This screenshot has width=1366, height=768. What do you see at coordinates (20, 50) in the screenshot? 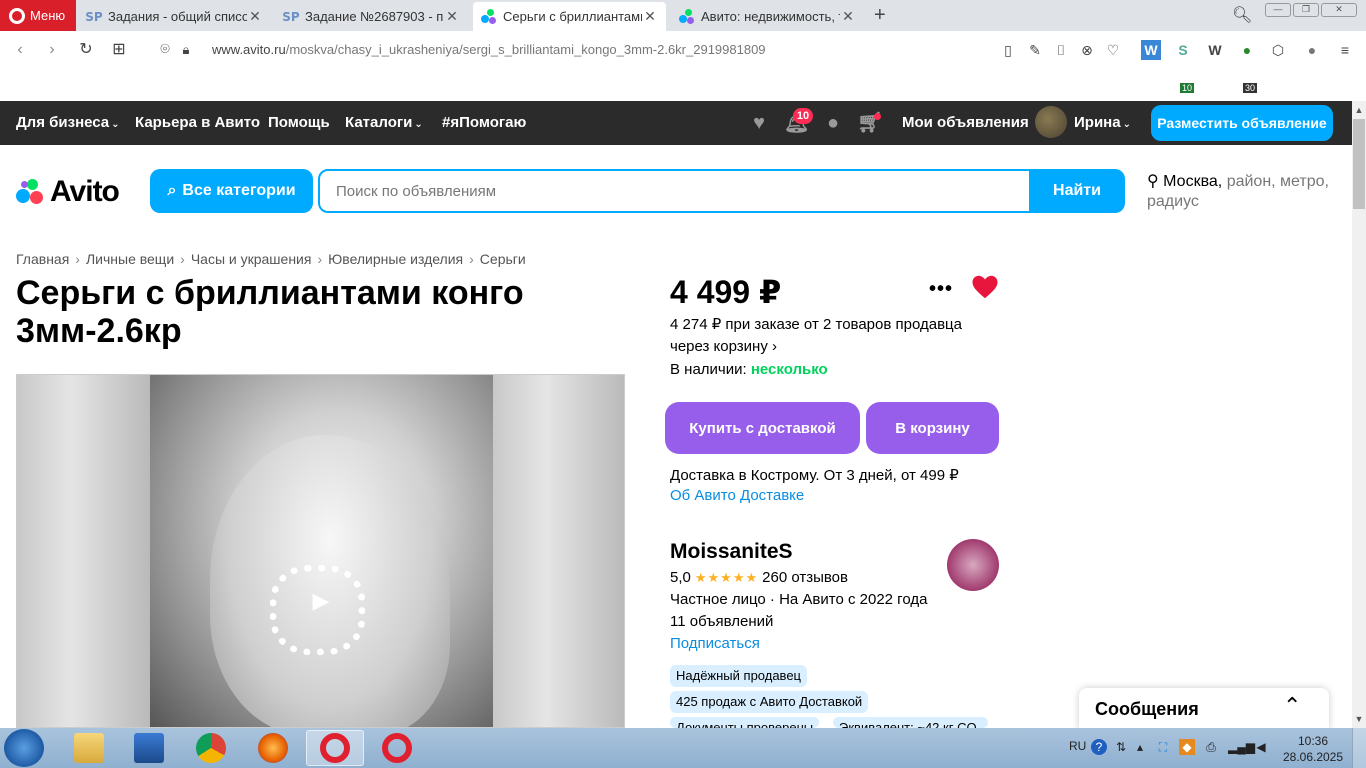
I see `back-icon: ‹` at bounding box center [20, 50].